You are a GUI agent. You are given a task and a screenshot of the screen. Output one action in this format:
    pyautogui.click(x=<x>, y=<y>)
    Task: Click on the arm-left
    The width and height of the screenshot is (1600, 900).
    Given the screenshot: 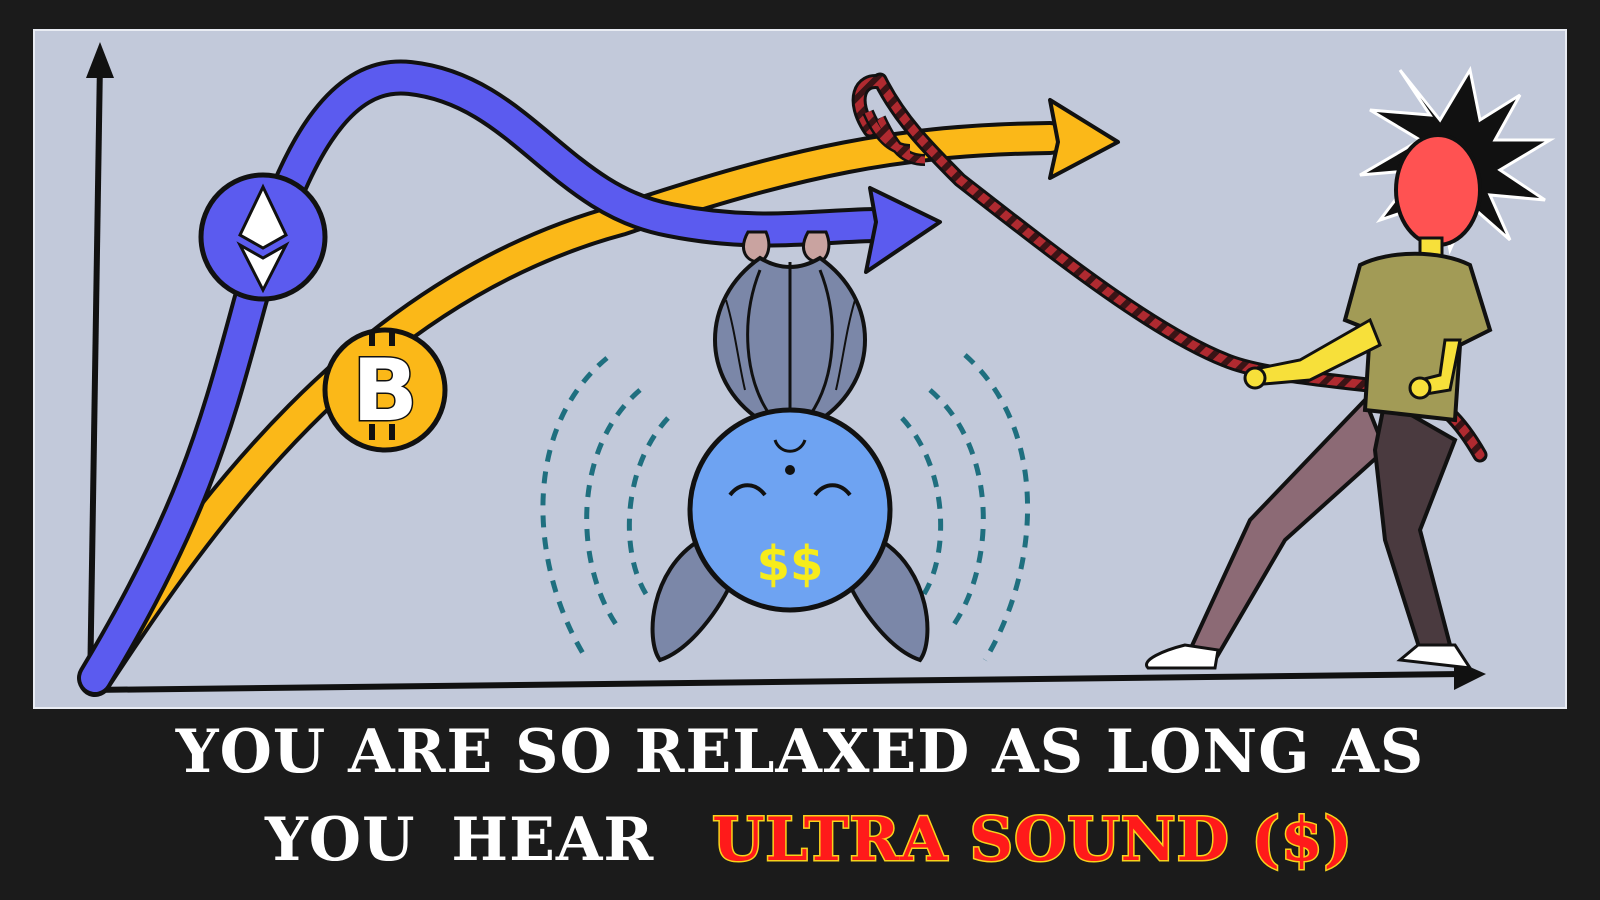 What is the action you would take?
    pyautogui.click(x=1315, y=352)
    